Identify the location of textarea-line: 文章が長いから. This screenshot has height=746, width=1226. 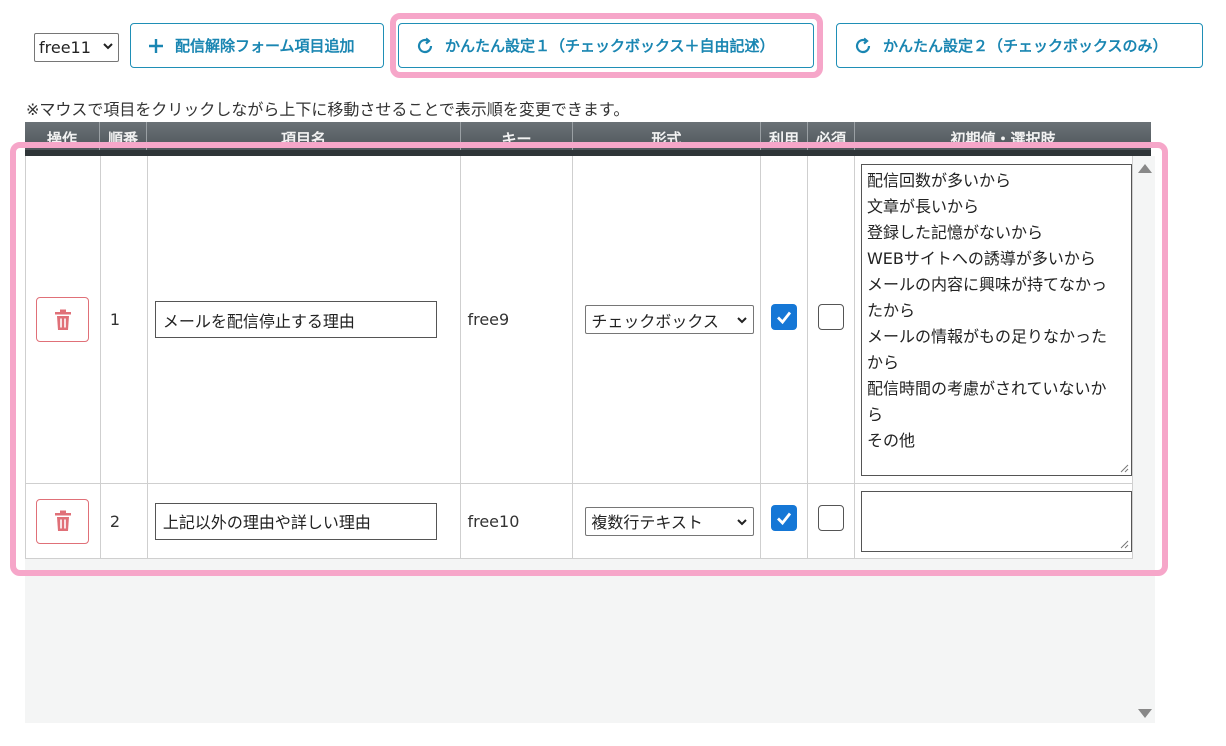
(922, 206).